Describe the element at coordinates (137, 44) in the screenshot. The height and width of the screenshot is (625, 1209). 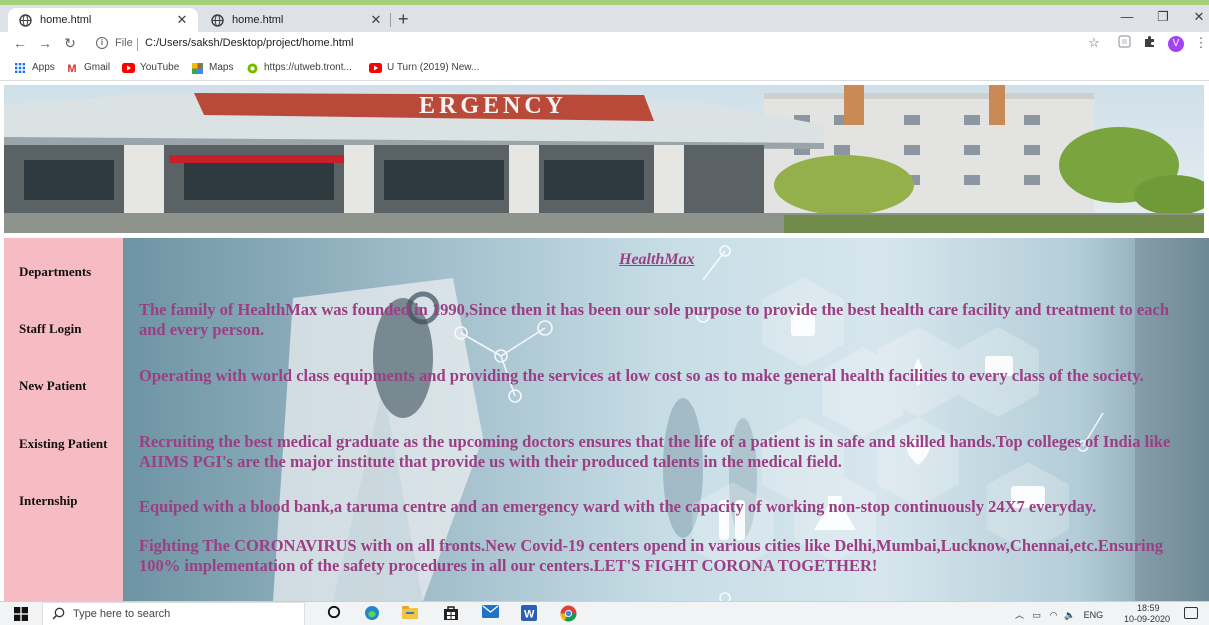
I see `url-separator` at that location.